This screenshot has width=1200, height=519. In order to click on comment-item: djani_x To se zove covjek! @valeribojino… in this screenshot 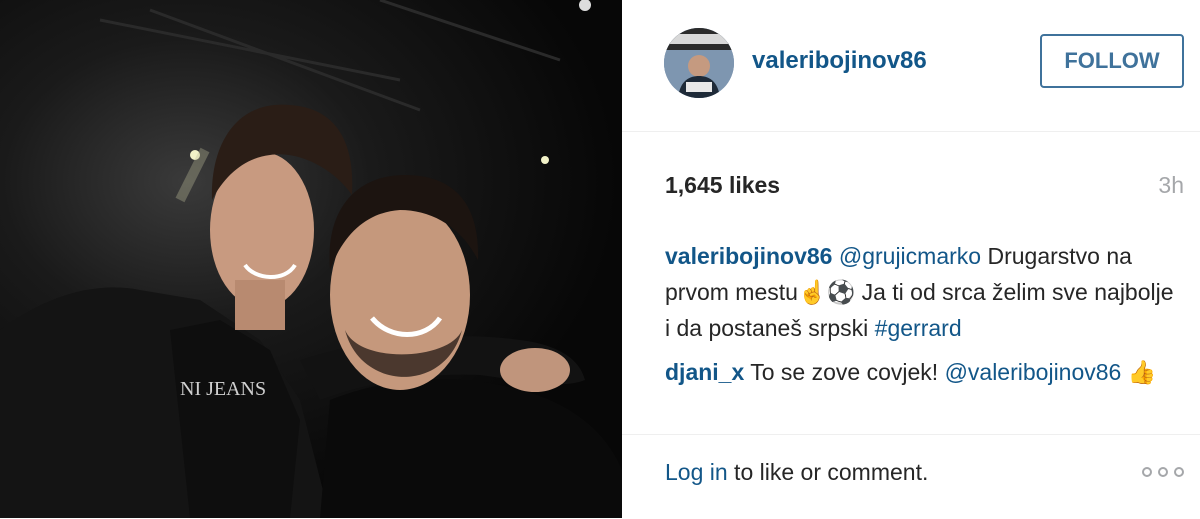, I will do `click(925, 372)`.